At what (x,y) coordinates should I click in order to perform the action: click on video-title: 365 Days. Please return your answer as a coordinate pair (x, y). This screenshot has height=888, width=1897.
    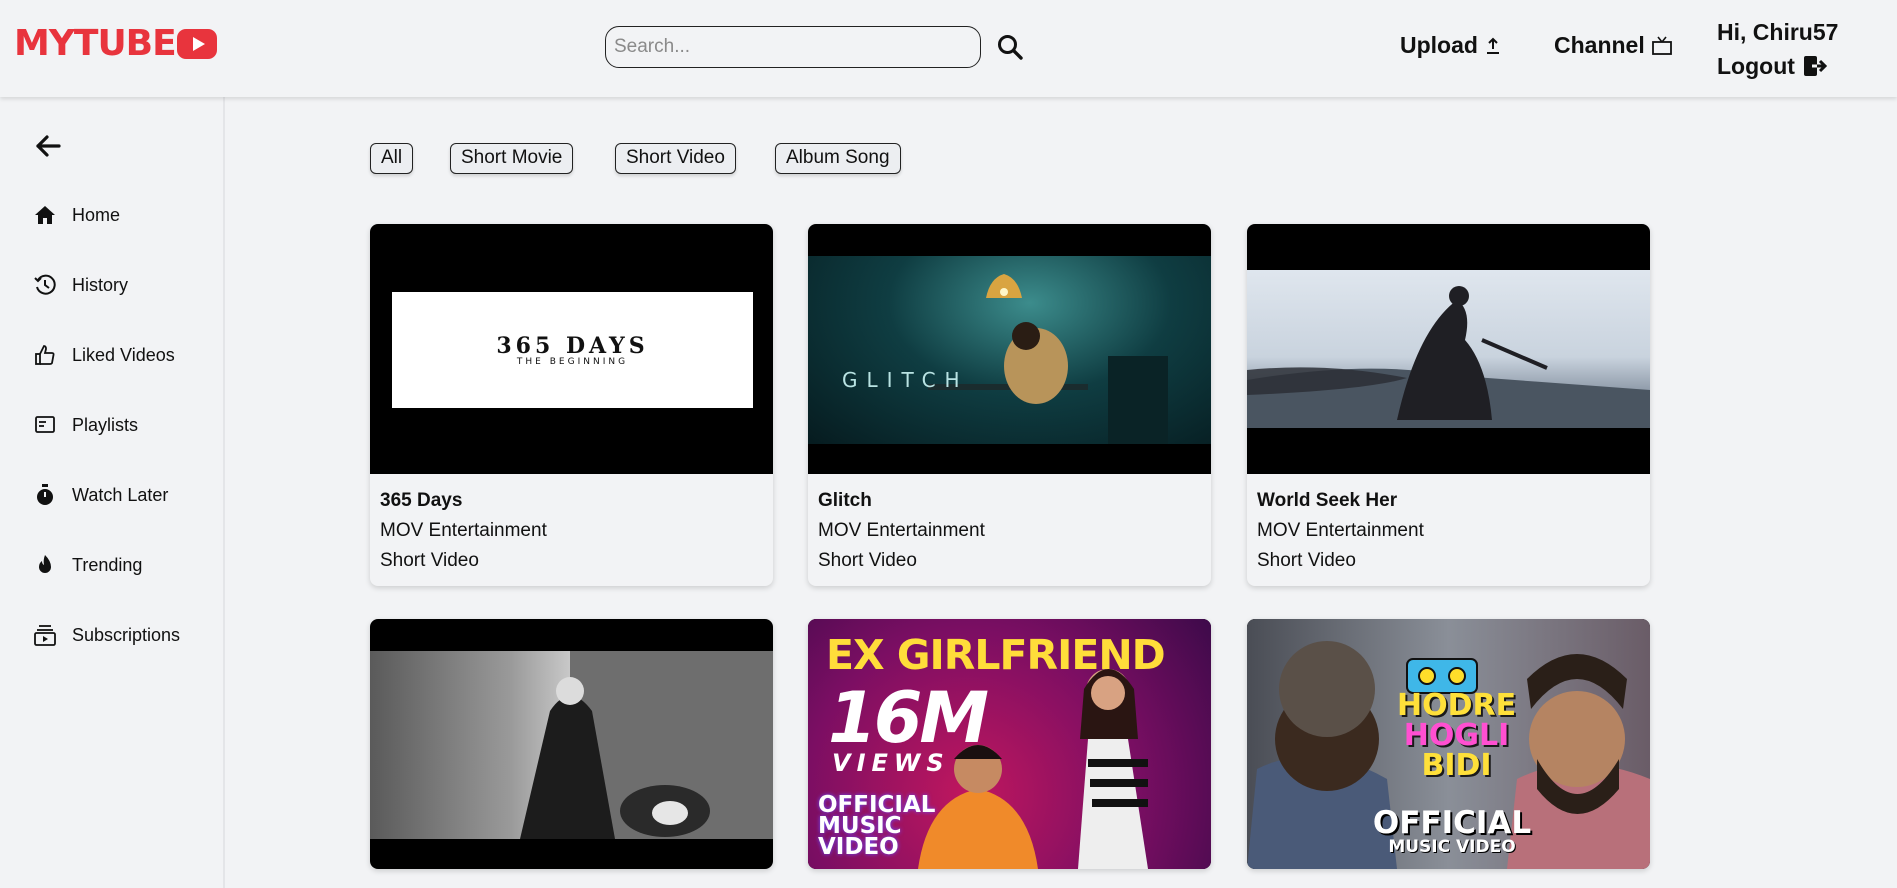
    Looking at the image, I should click on (421, 500).